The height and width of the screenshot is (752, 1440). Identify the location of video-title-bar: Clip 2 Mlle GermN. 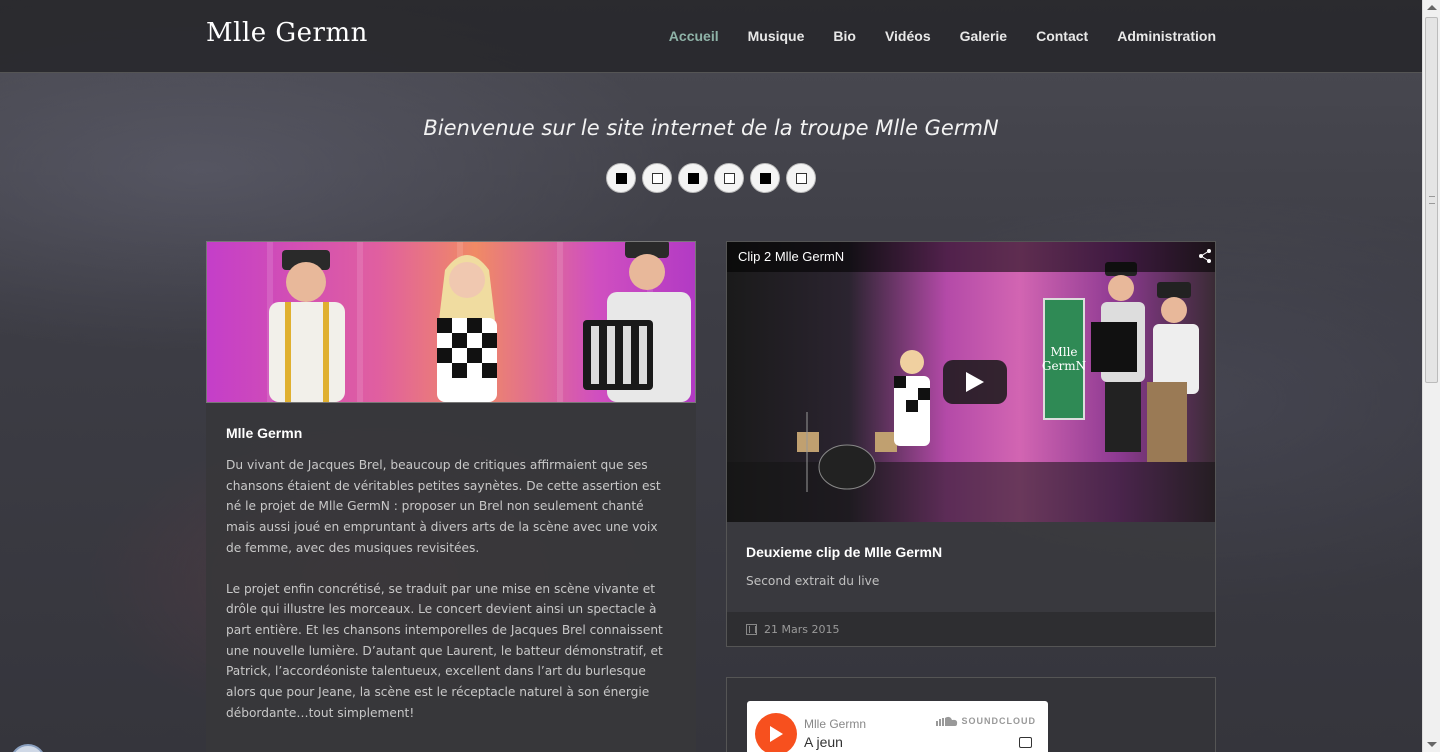
(971, 257).